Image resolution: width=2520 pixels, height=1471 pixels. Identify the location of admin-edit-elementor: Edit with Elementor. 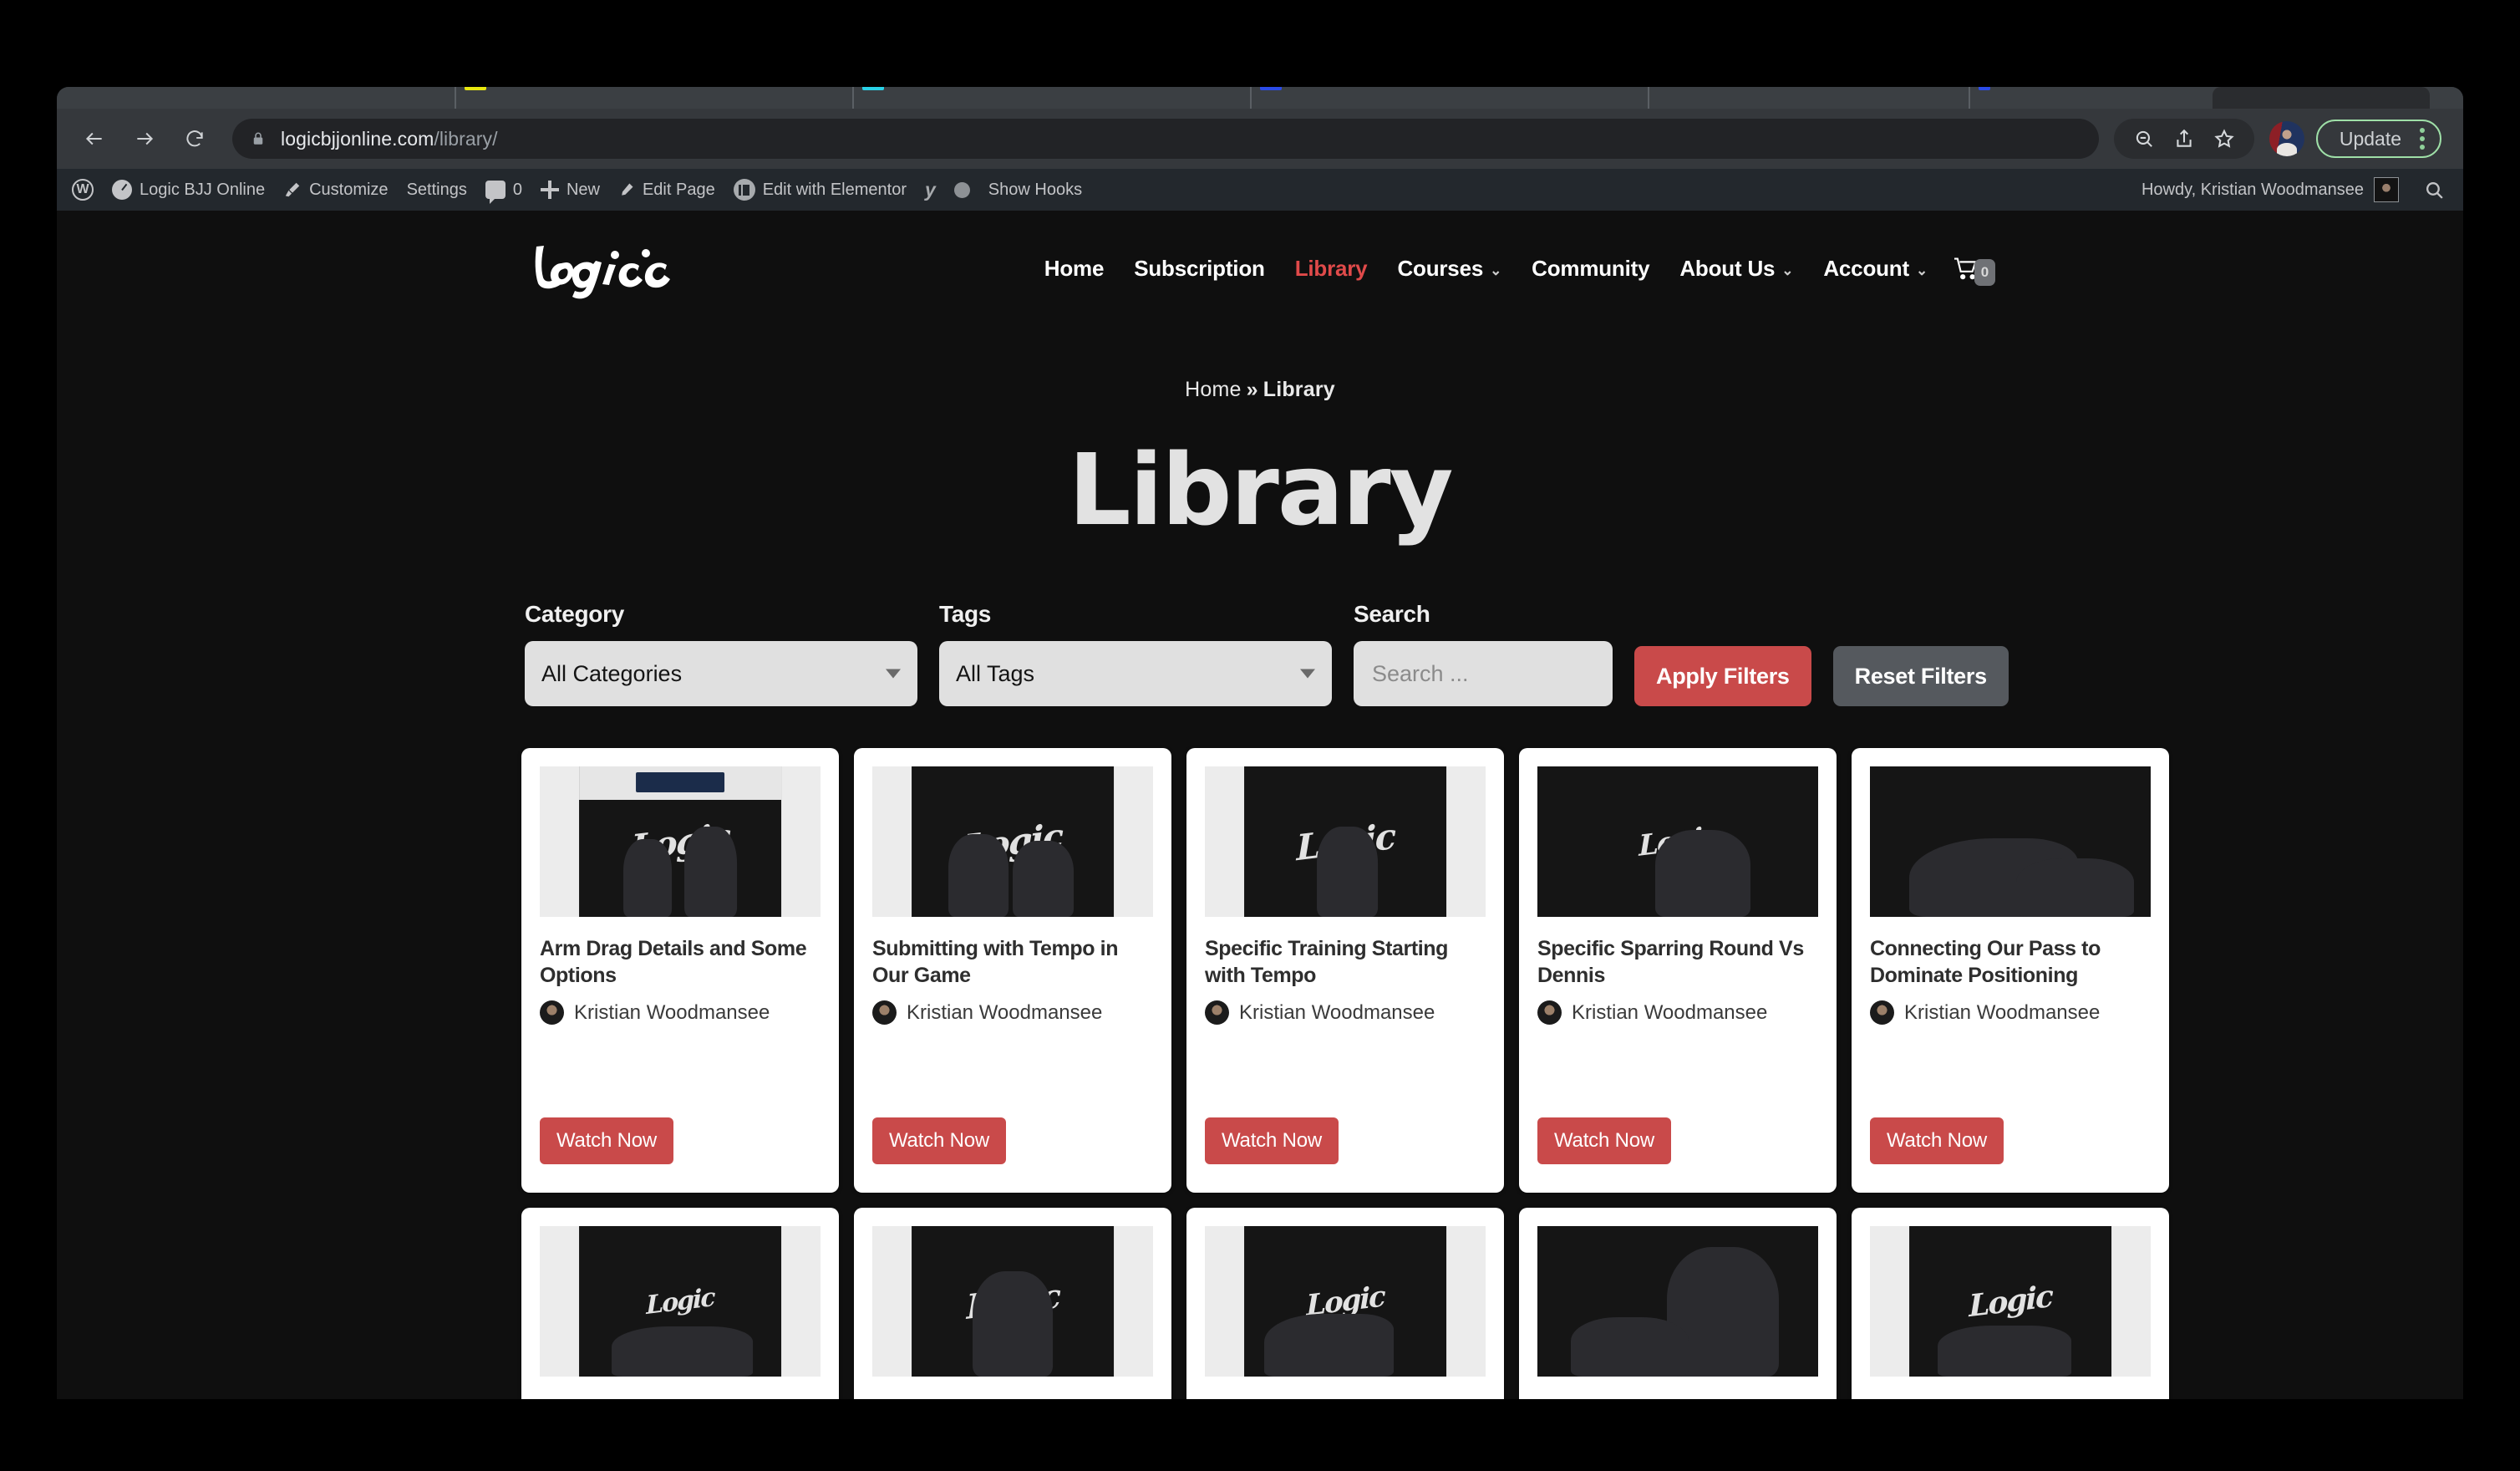
(820, 190).